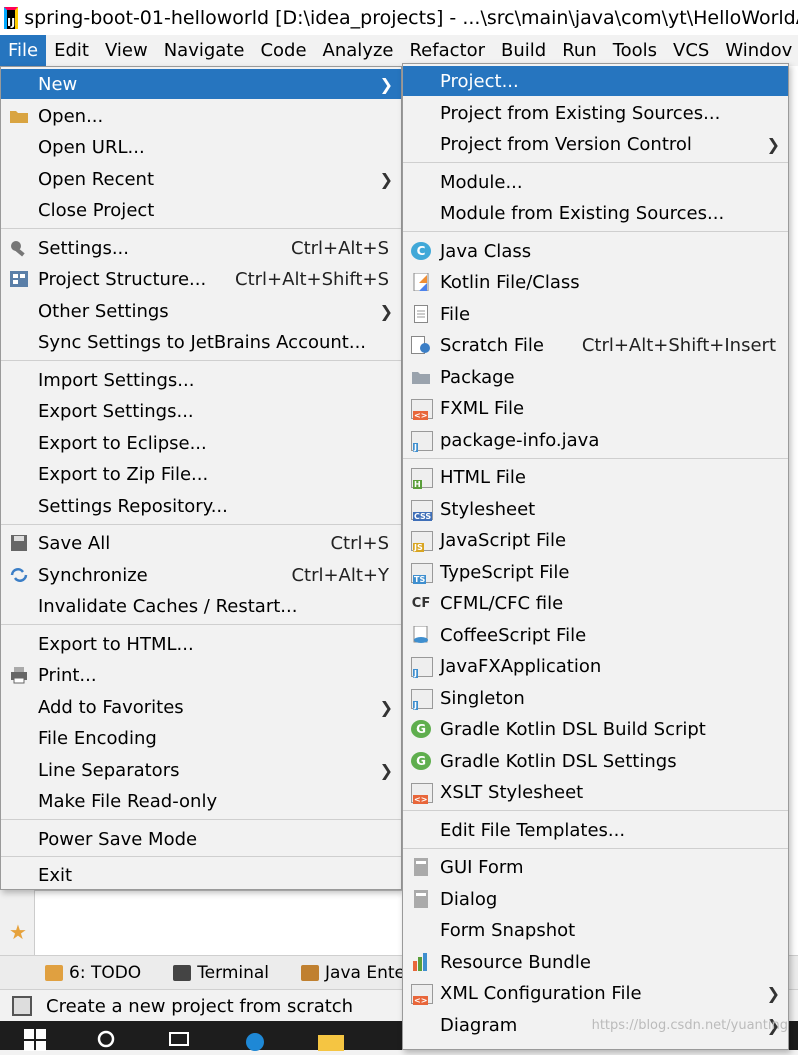 This screenshot has width=798, height=1055. What do you see at coordinates (595, 729) in the screenshot?
I see `new-gradle-build-script-item: G Gradle Kotlin DSL Build Script` at bounding box center [595, 729].